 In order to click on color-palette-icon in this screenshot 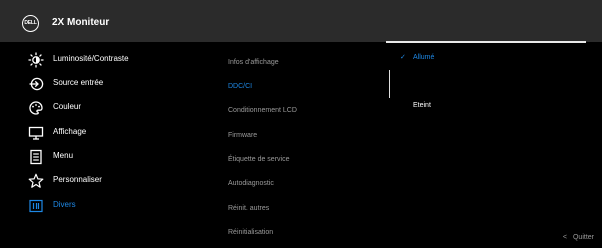, I will do `click(36, 108)`.